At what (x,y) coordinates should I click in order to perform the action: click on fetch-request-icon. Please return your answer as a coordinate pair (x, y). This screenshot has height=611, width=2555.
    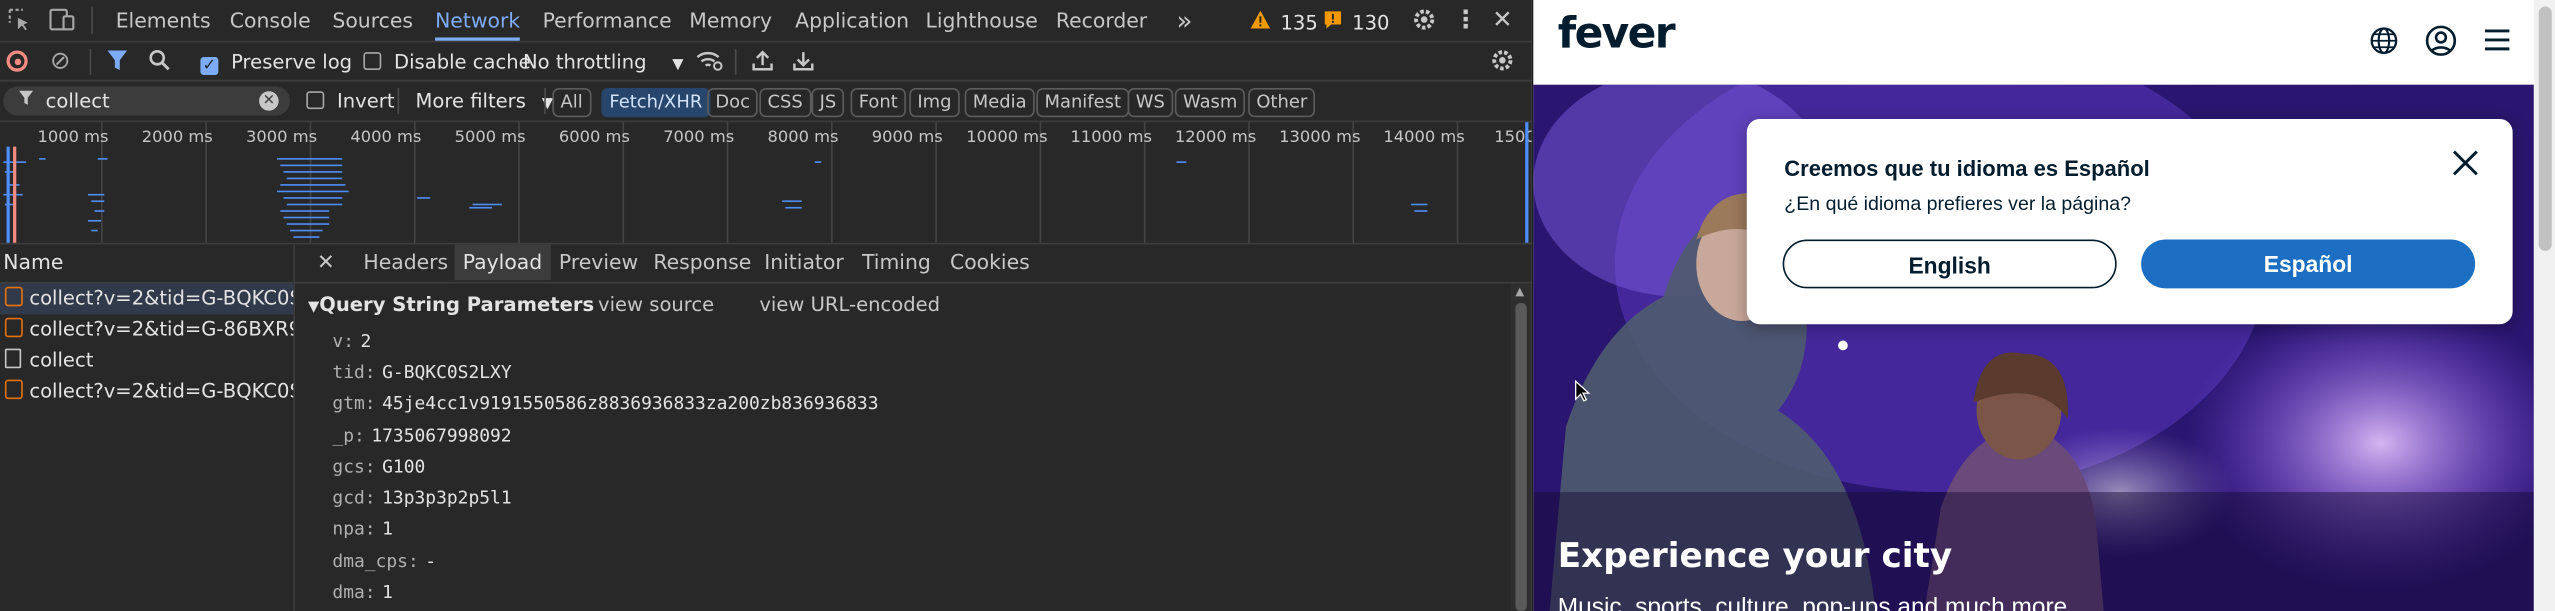
    Looking at the image, I should click on (13, 389).